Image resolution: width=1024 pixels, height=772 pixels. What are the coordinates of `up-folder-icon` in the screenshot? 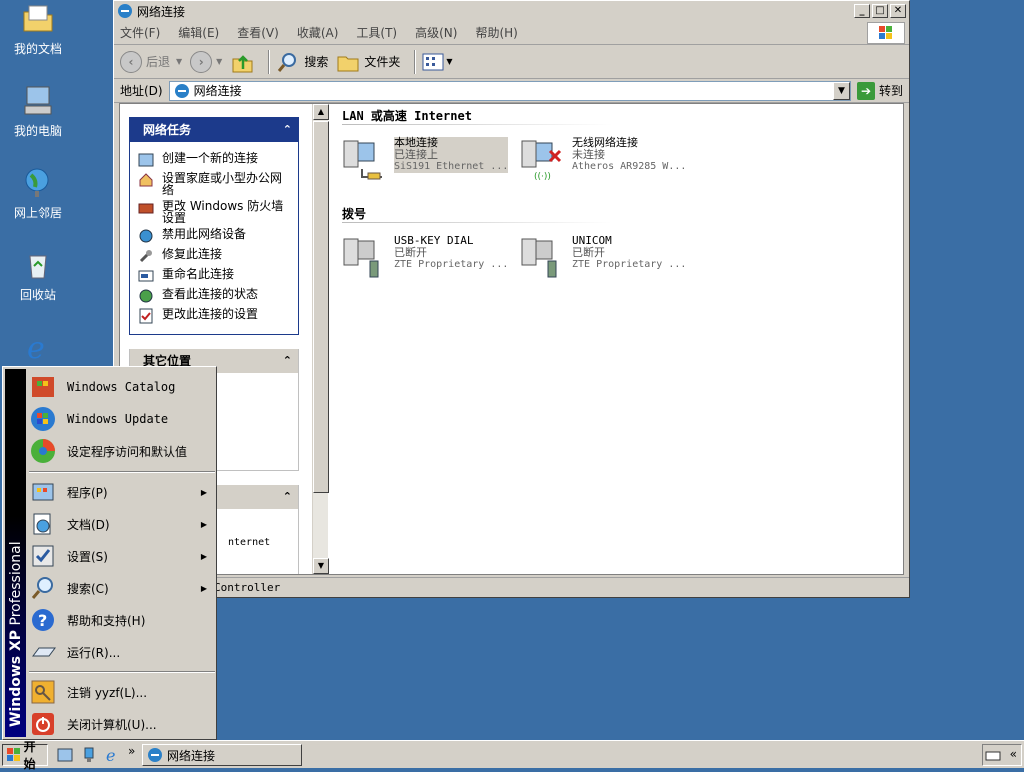 It's located at (242, 63).